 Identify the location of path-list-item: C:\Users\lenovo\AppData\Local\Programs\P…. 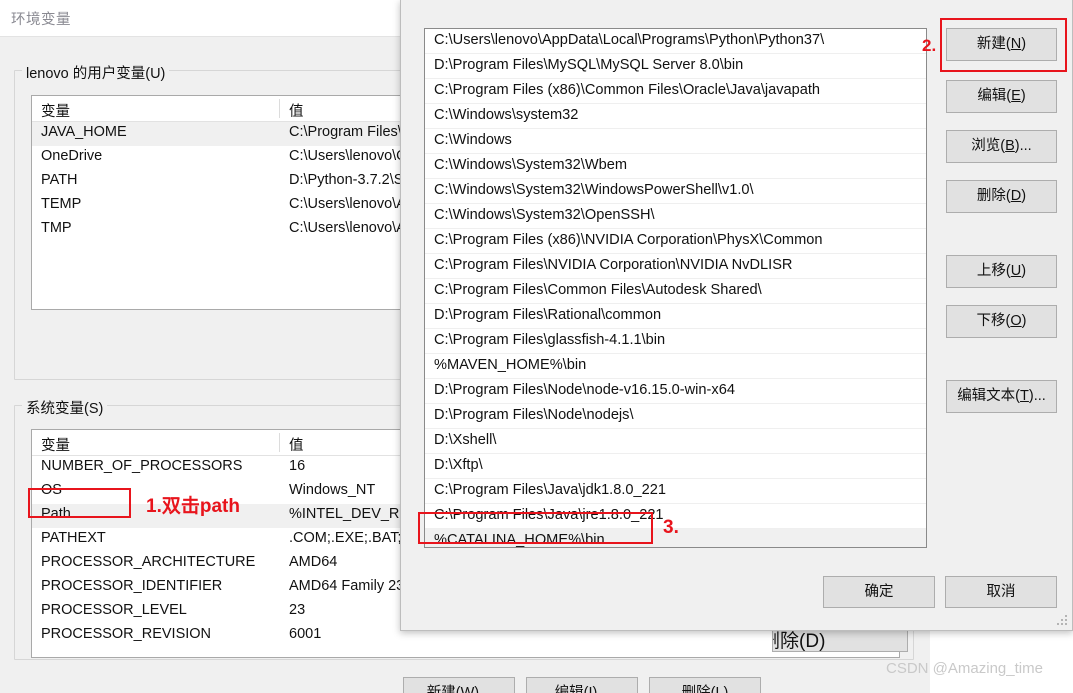
(675, 41).